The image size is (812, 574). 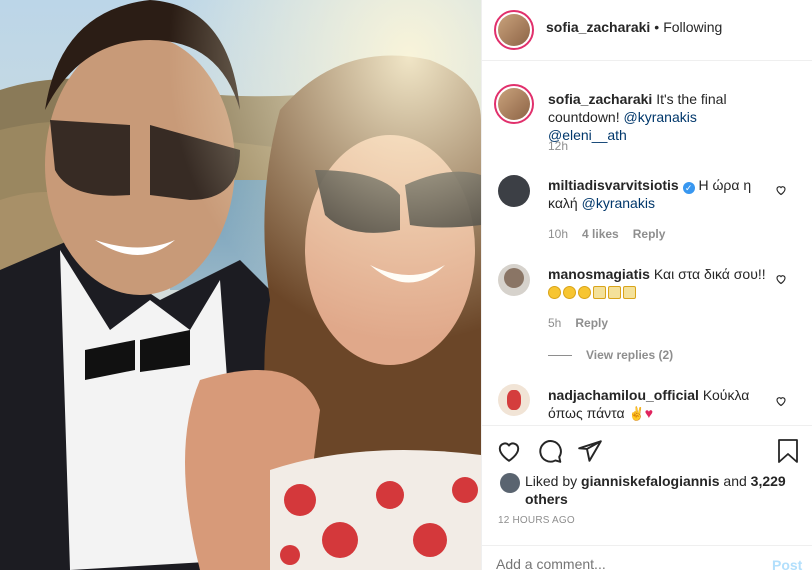 What do you see at coordinates (660, 117) in the screenshot?
I see `caption-mention: @kyranakis` at bounding box center [660, 117].